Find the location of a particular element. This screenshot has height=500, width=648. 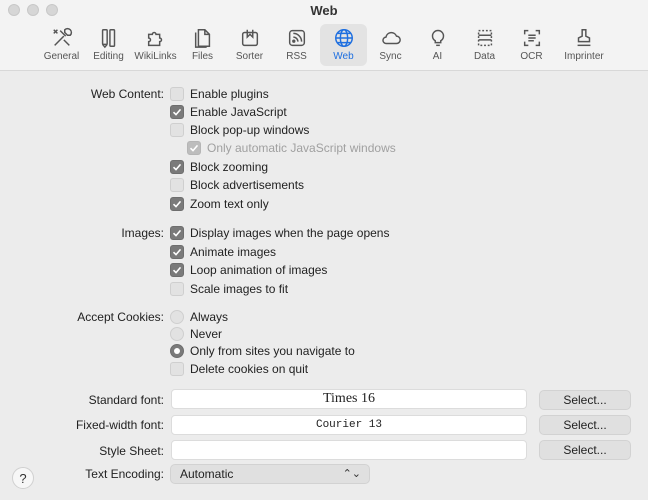

tab-ai: AI is located at coordinates (437, 45).